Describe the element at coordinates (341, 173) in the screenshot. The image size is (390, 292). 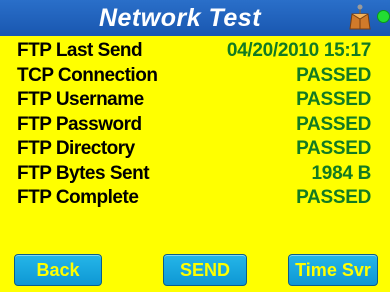
I see `row-value: 1984 B` at that location.